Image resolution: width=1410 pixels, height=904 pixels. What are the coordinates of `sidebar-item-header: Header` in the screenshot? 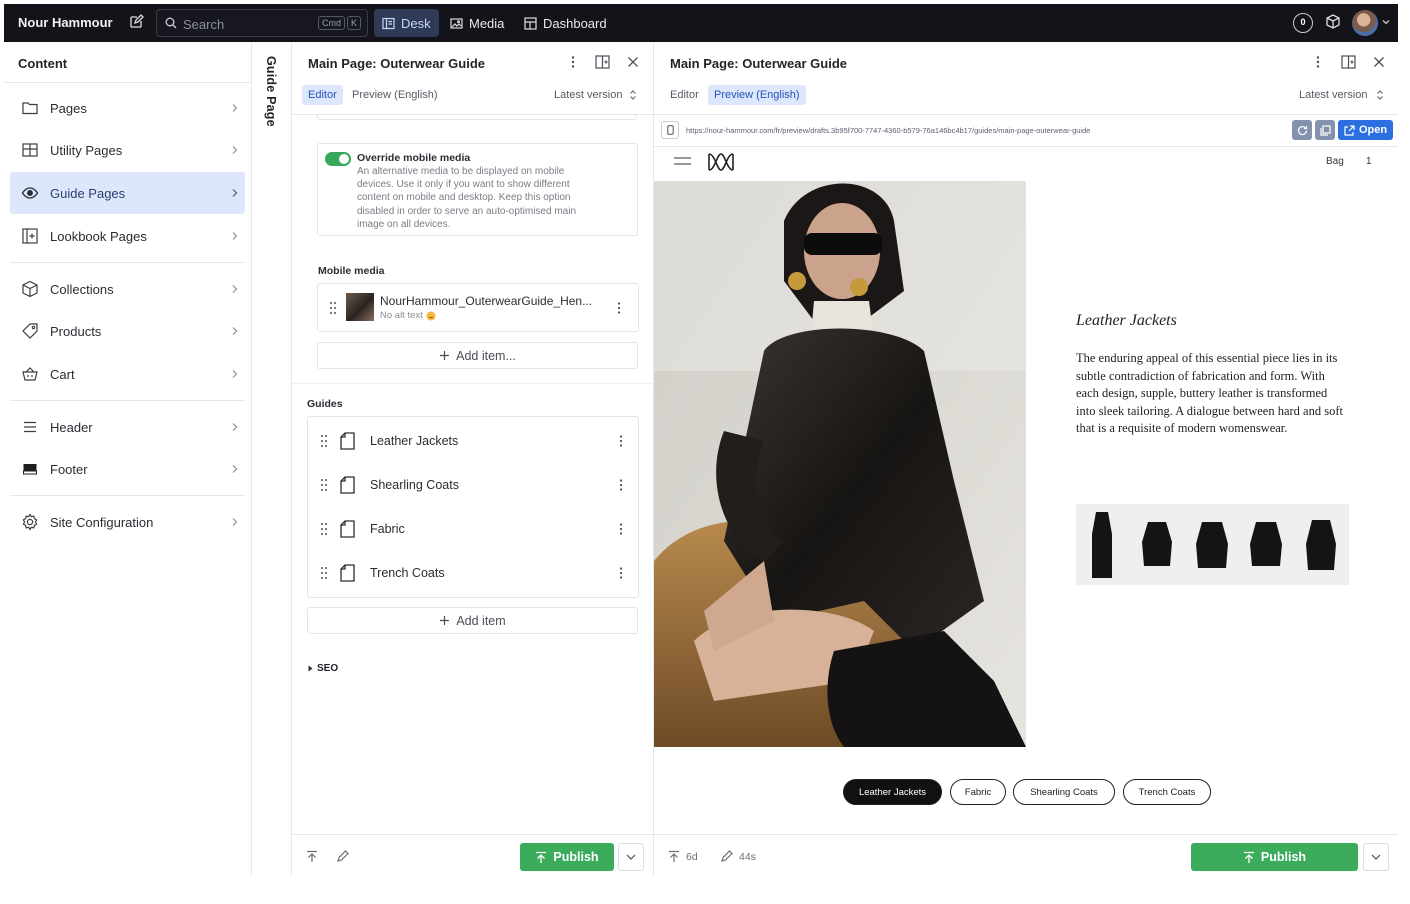 It's located at (127, 427).